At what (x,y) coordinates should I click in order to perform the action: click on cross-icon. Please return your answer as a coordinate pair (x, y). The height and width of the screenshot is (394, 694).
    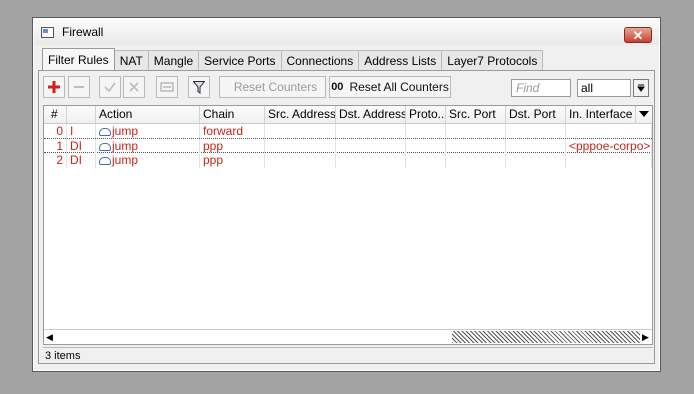
    Looking at the image, I should click on (134, 87).